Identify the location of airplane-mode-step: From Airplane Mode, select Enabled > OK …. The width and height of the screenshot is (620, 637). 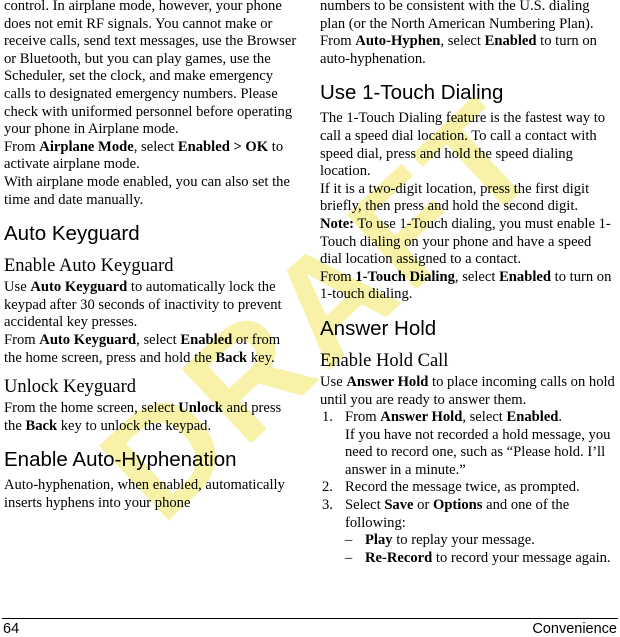
(144, 155).